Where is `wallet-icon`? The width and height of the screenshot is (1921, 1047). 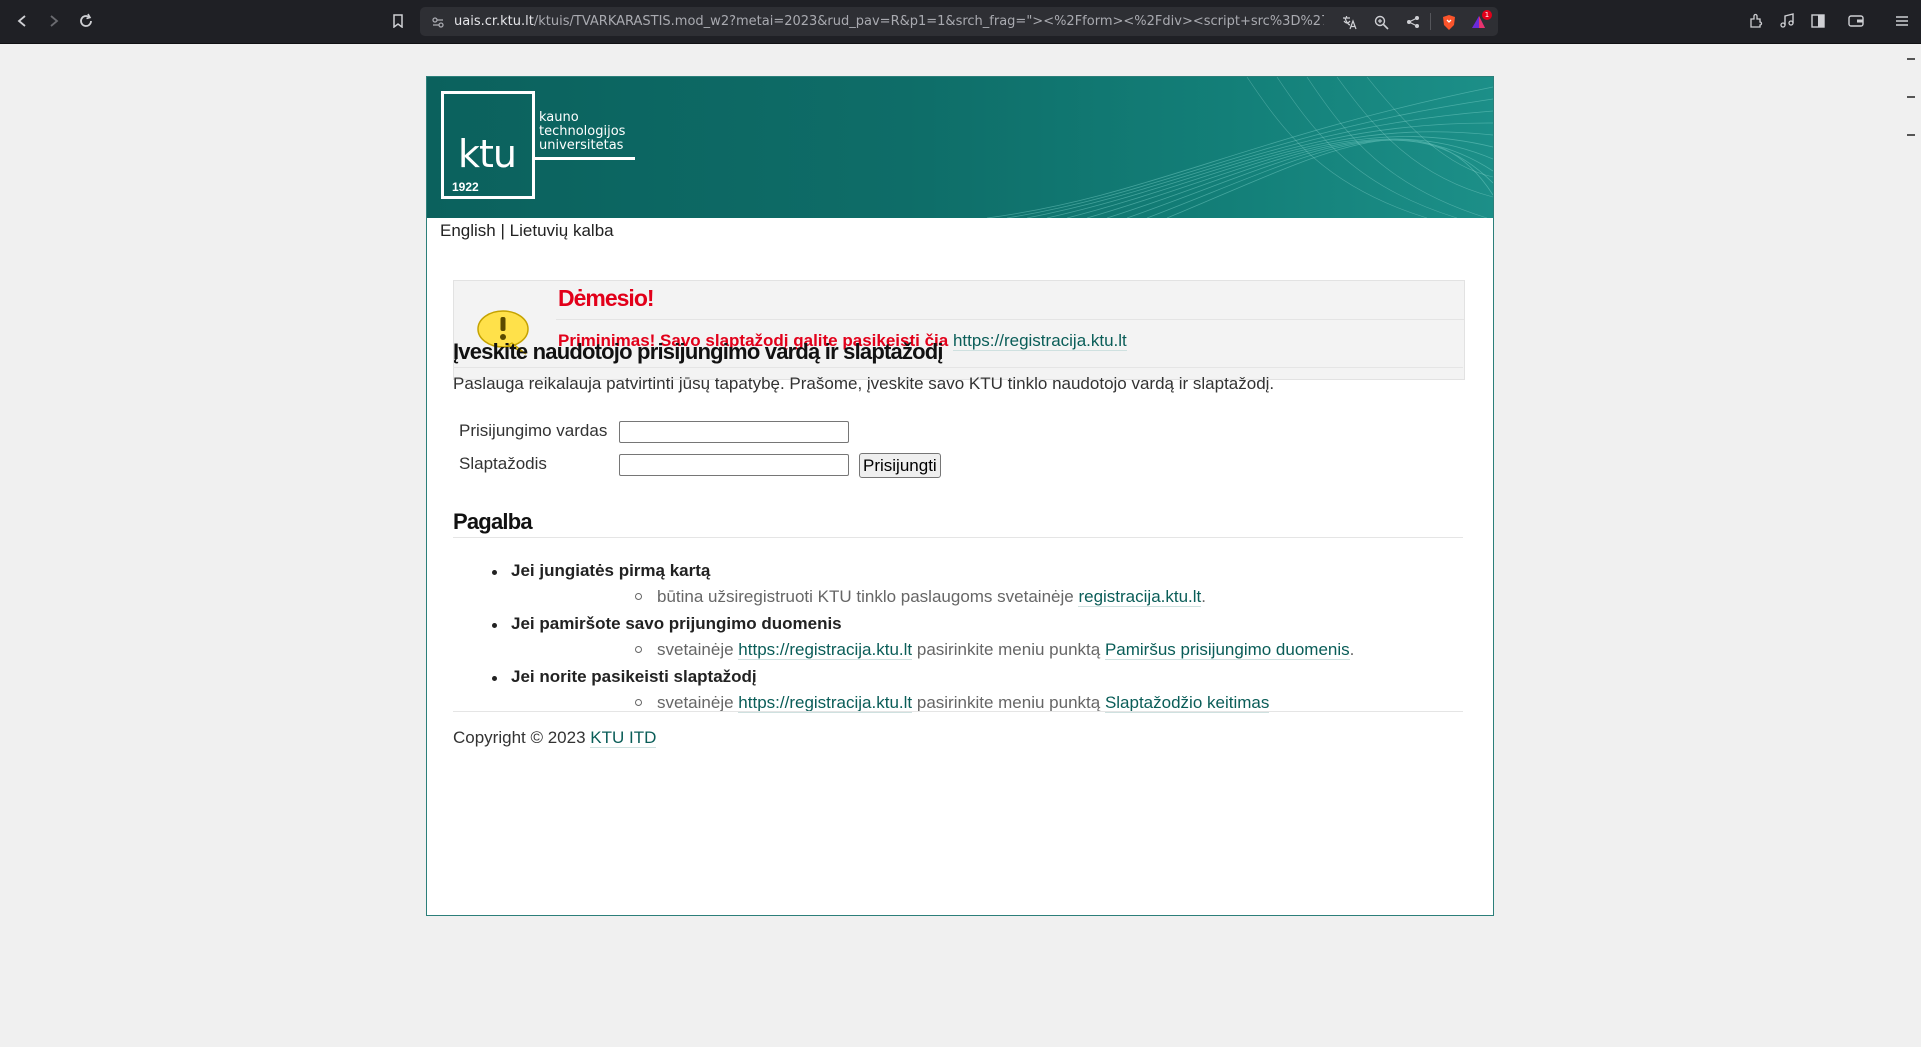 wallet-icon is located at coordinates (1856, 21).